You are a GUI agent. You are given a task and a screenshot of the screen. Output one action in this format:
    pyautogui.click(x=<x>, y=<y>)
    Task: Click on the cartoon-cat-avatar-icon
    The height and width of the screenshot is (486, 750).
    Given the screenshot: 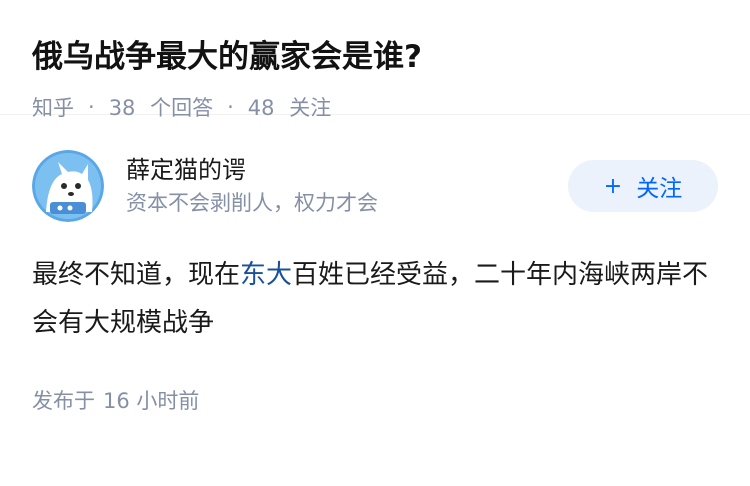 What is the action you would take?
    pyautogui.click(x=68, y=186)
    